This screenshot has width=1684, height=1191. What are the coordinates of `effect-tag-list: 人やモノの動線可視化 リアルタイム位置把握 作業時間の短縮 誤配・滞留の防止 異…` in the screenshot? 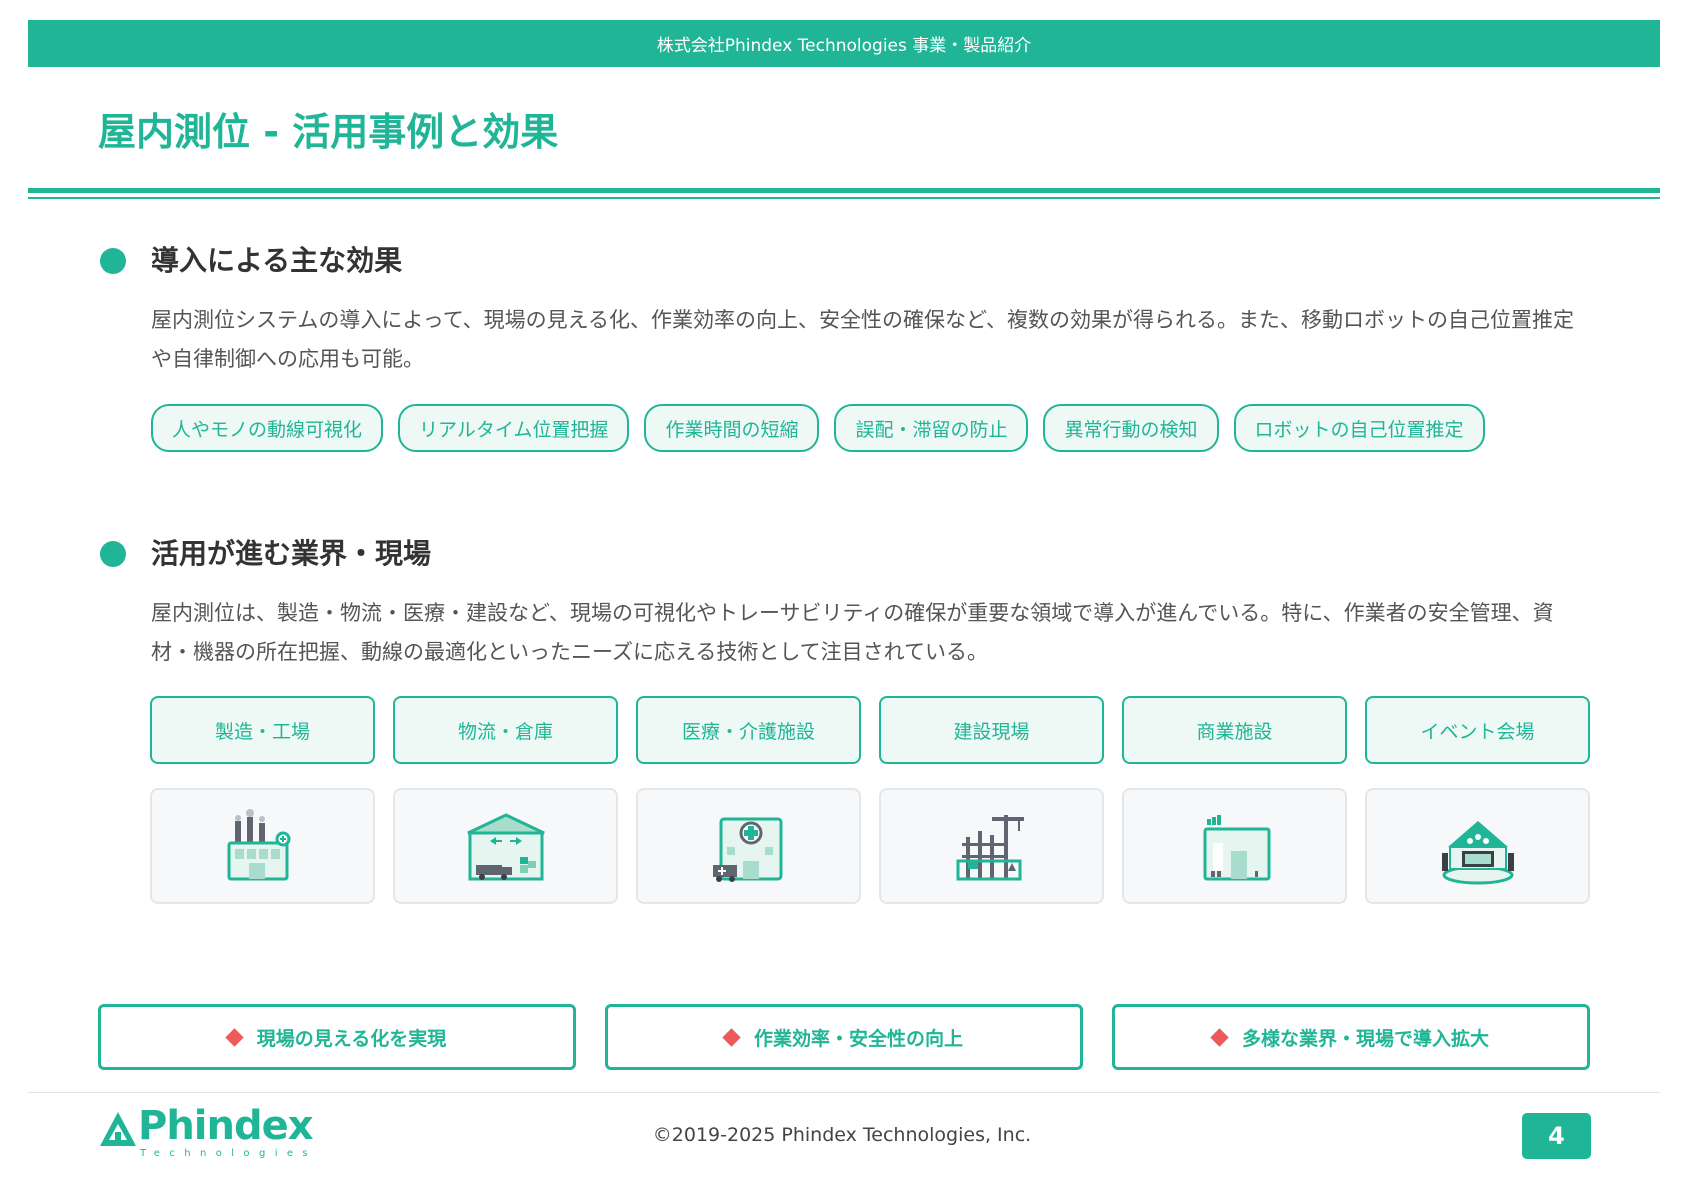 It's located at (818, 428).